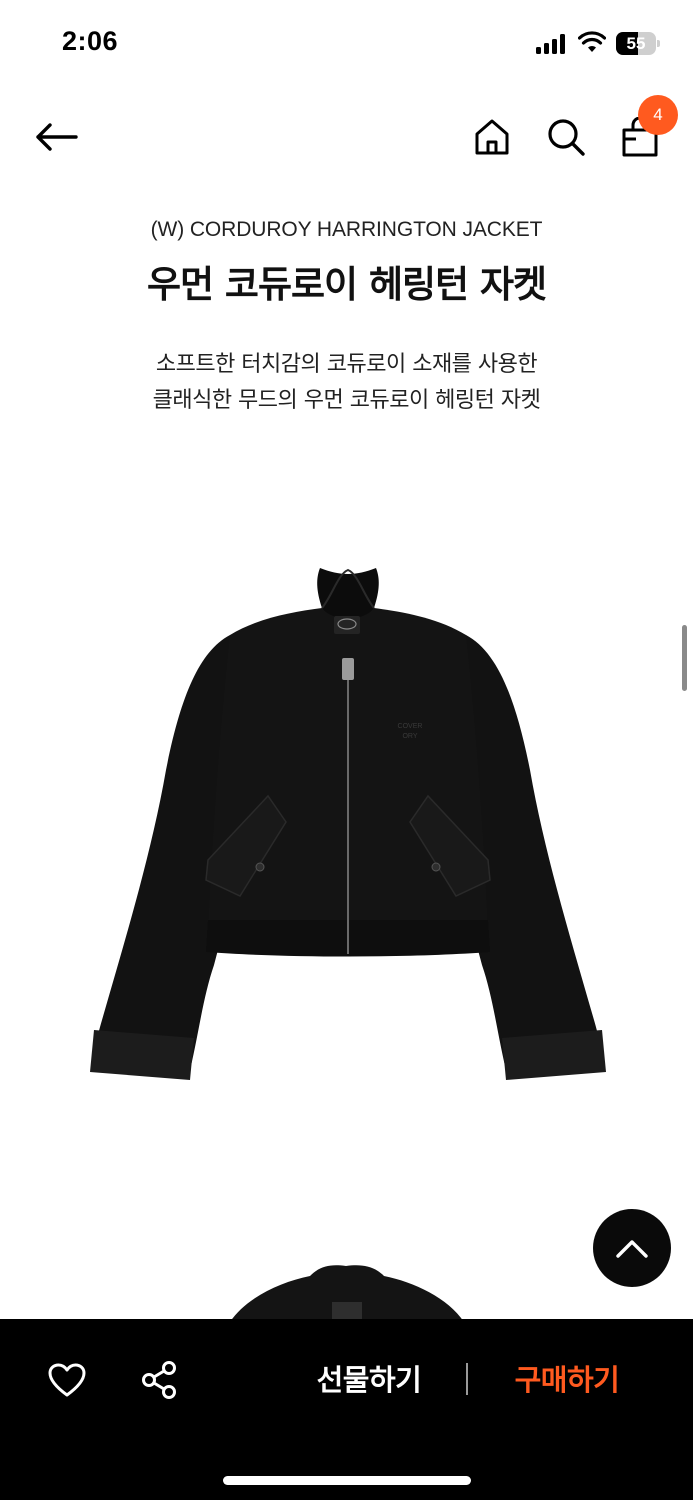  I want to click on search-icon, so click(566, 137).